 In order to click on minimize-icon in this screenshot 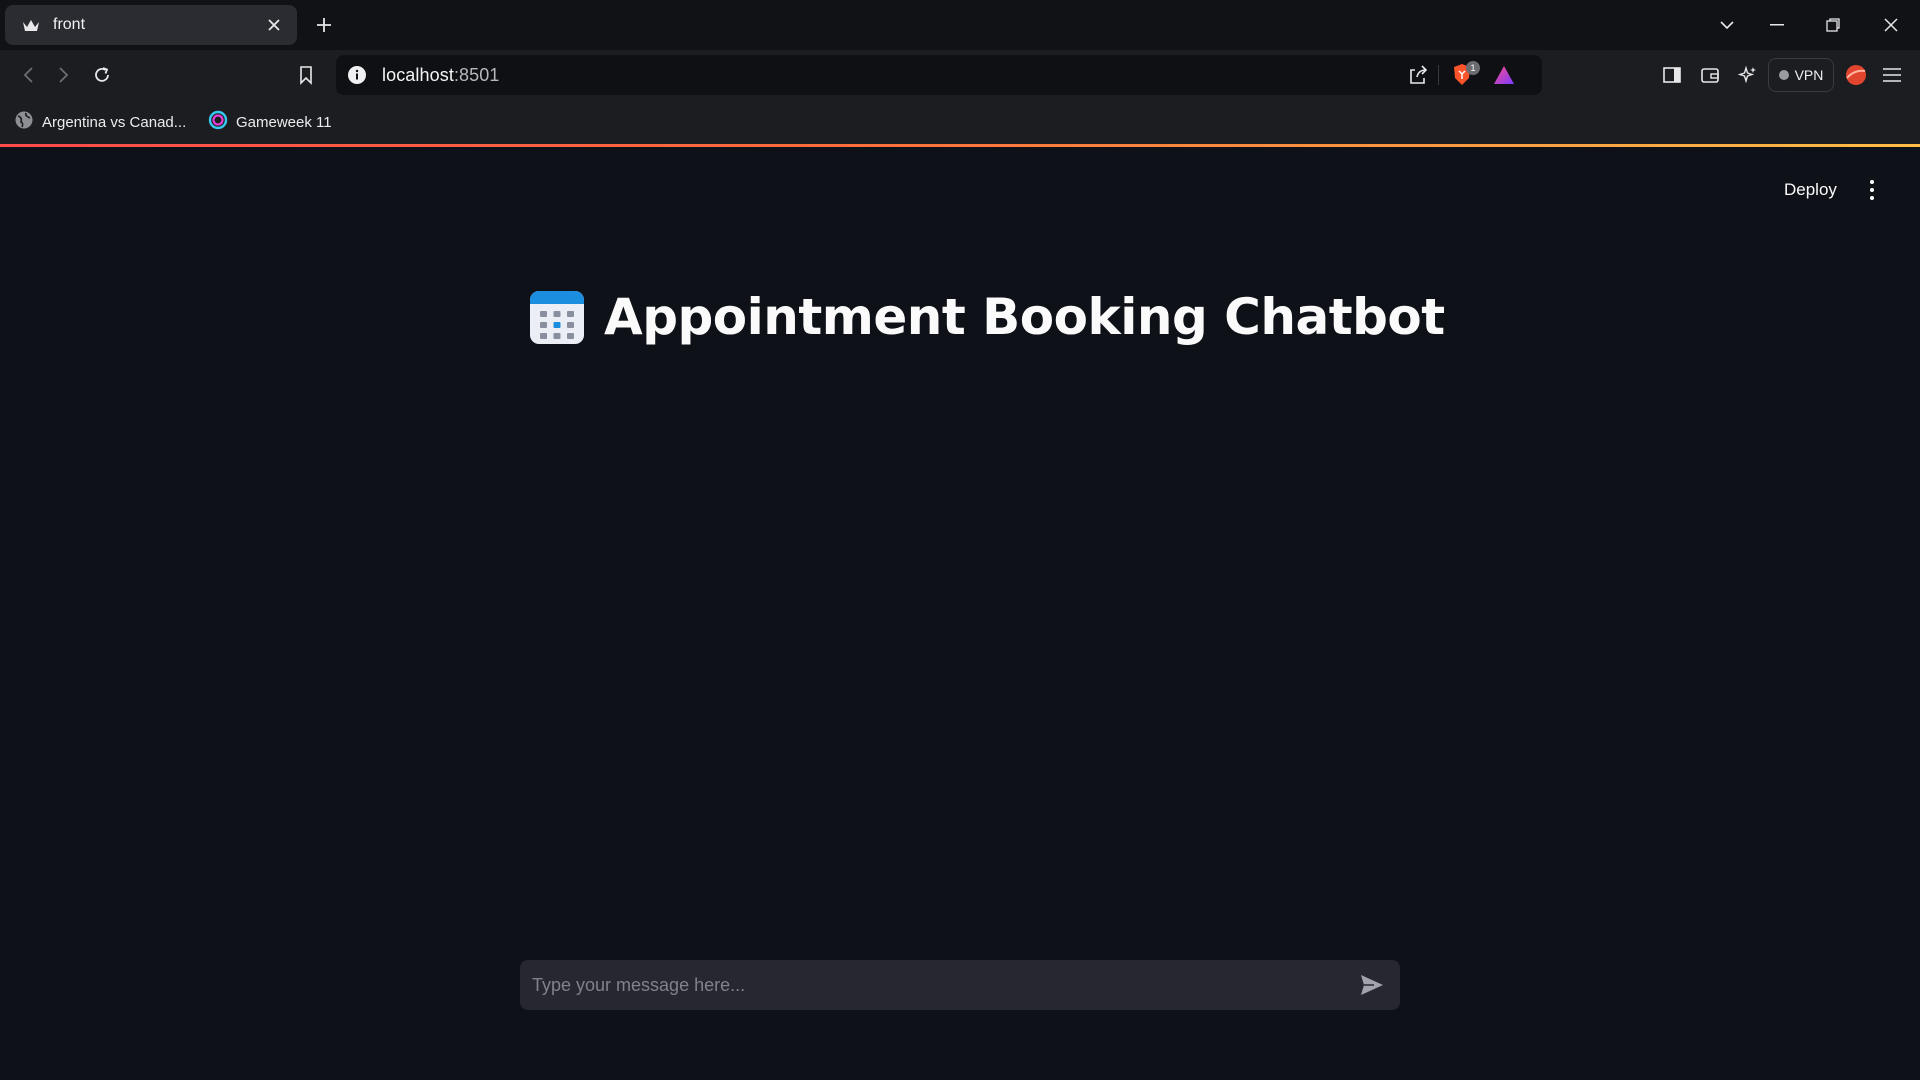, I will do `click(1777, 25)`.